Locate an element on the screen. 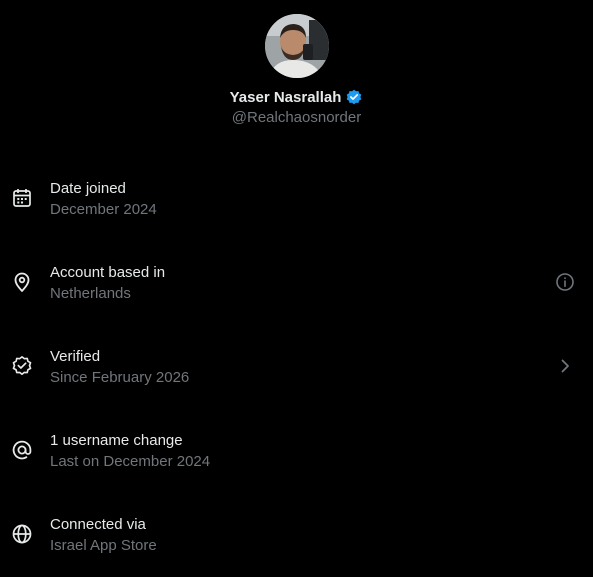 Image resolution: width=593 pixels, height=577 pixels. row-subtitle: Netherlands is located at coordinates (90, 293).